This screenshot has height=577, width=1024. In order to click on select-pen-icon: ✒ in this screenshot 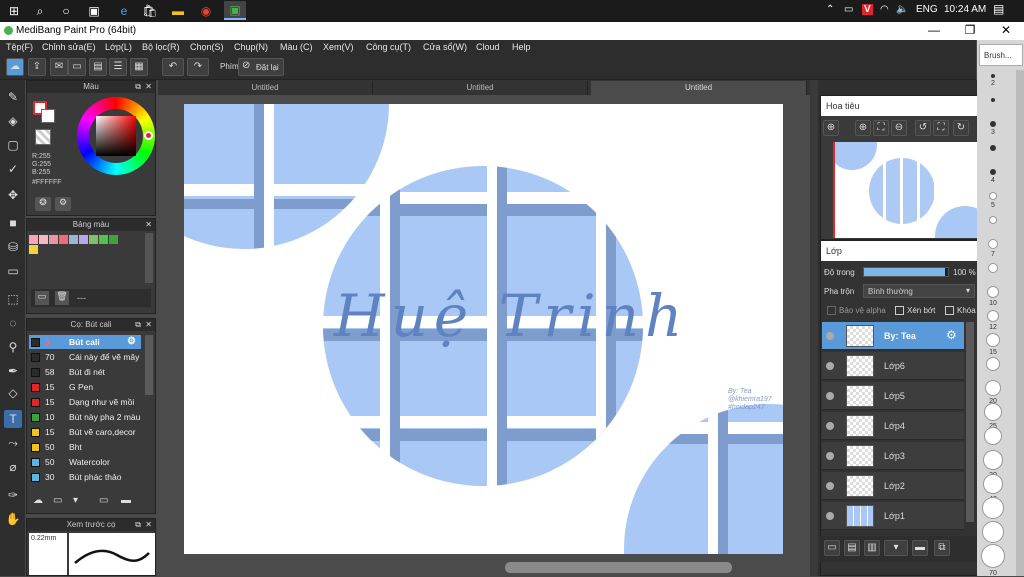, I will do `click(13, 371)`.